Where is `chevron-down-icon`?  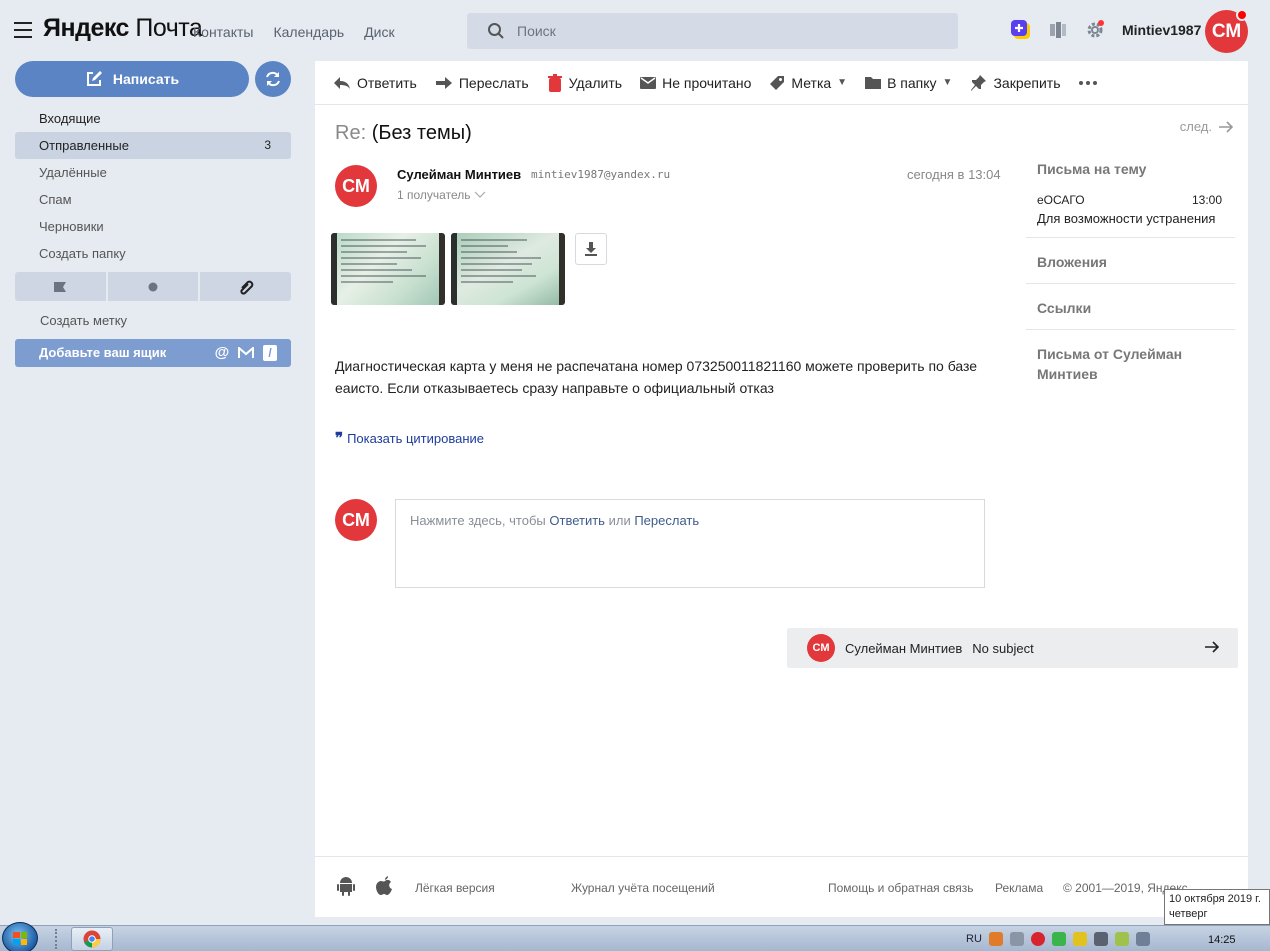 chevron-down-icon is located at coordinates (480, 194).